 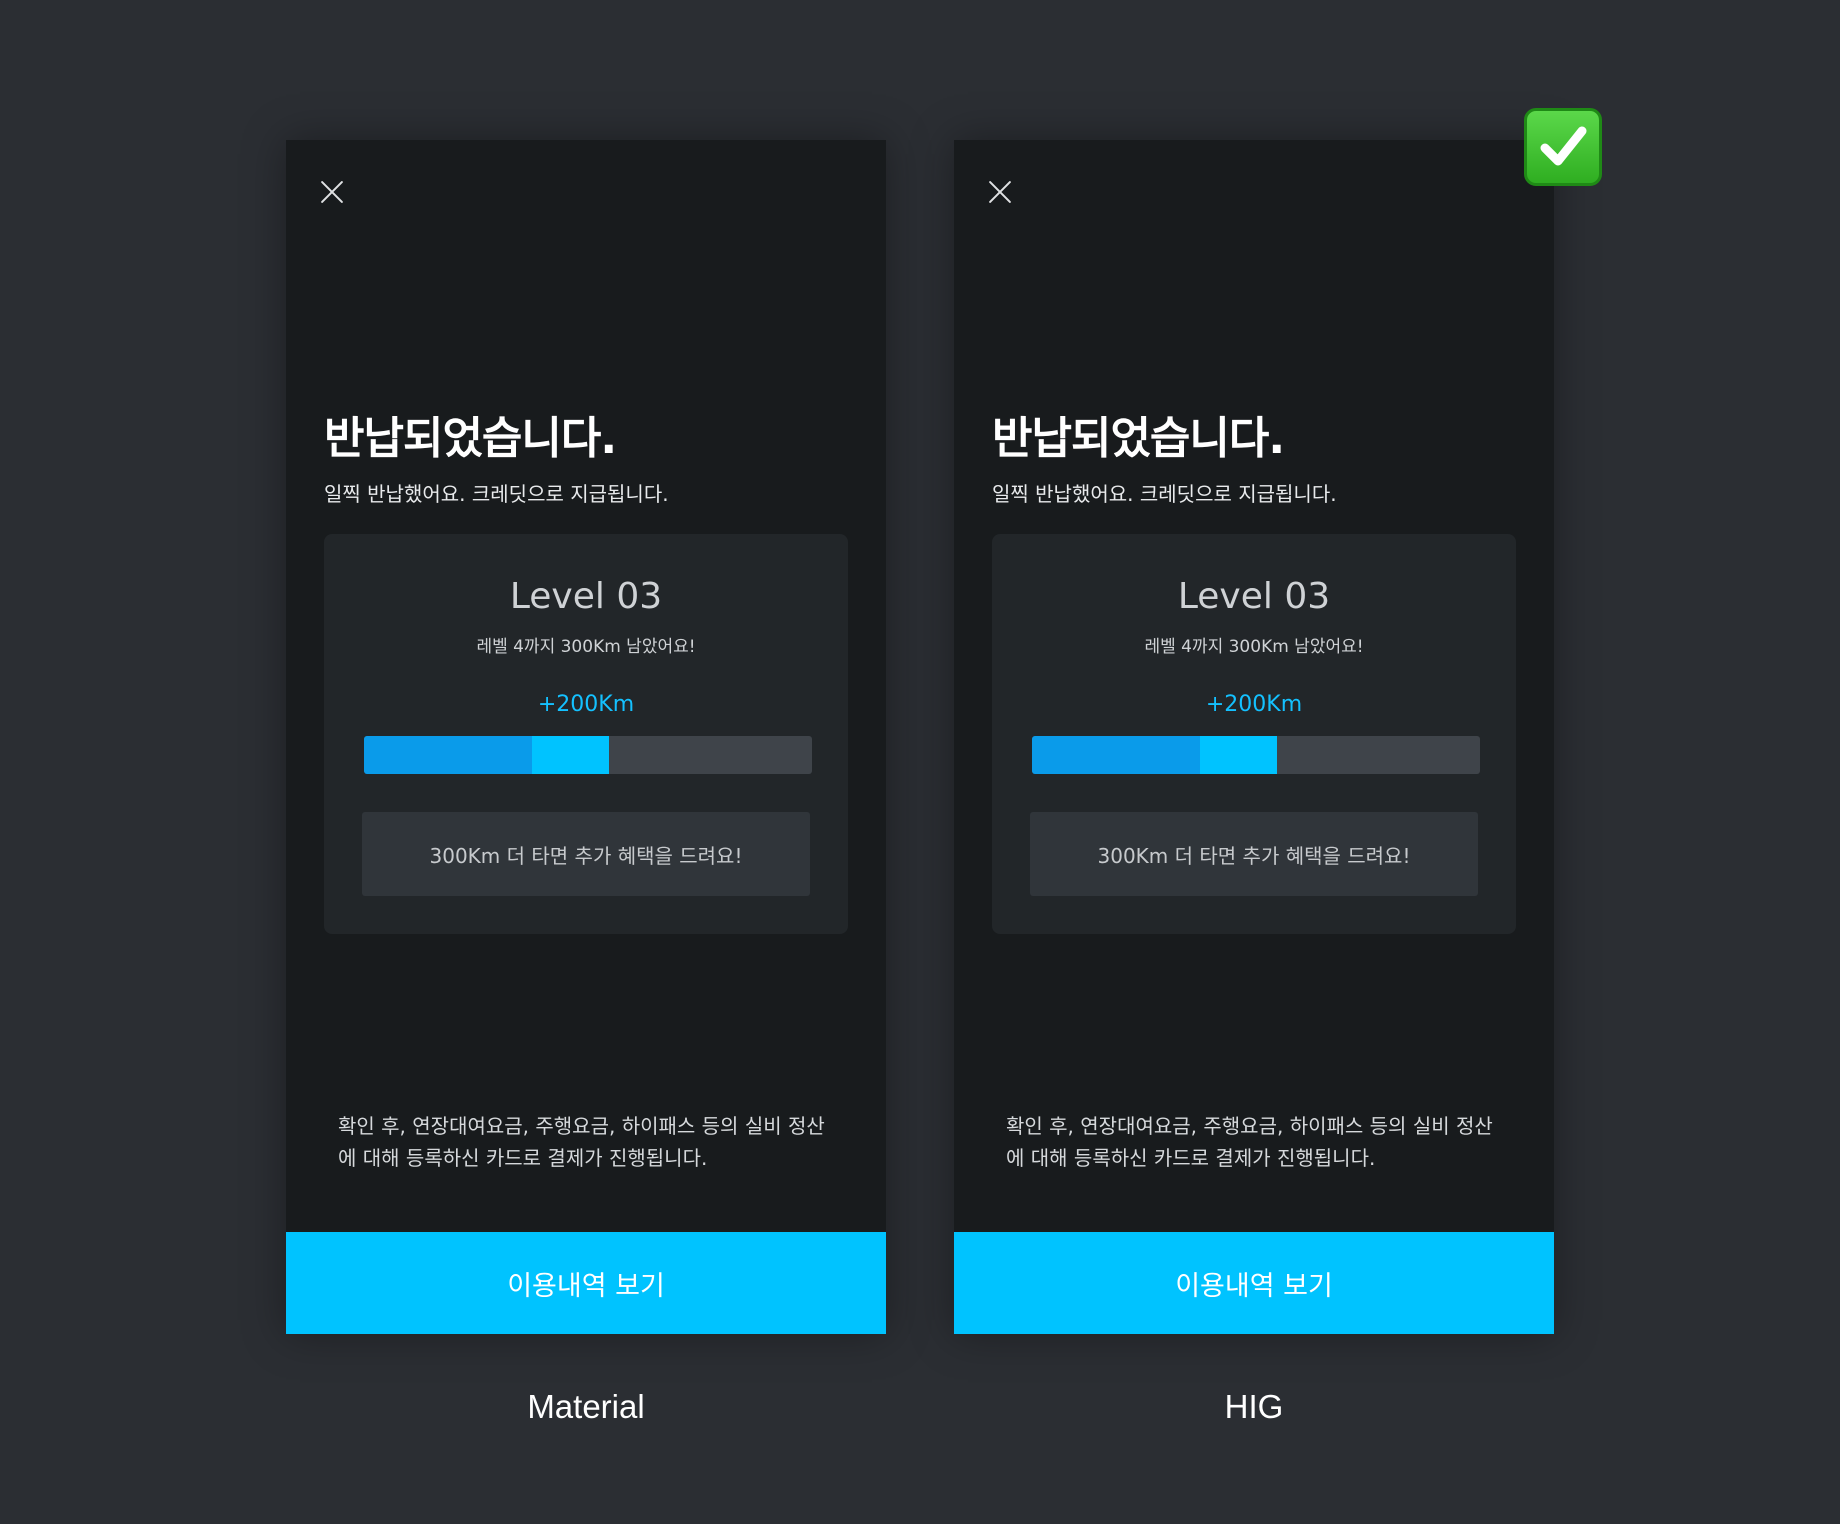 I want to click on check-mark-icon, so click(x=1563, y=147).